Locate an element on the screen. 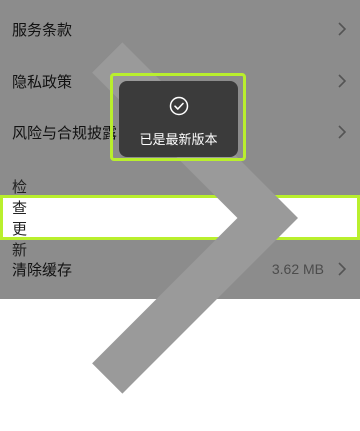  toast: 已是最新版本 is located at coordinates (178, 119).